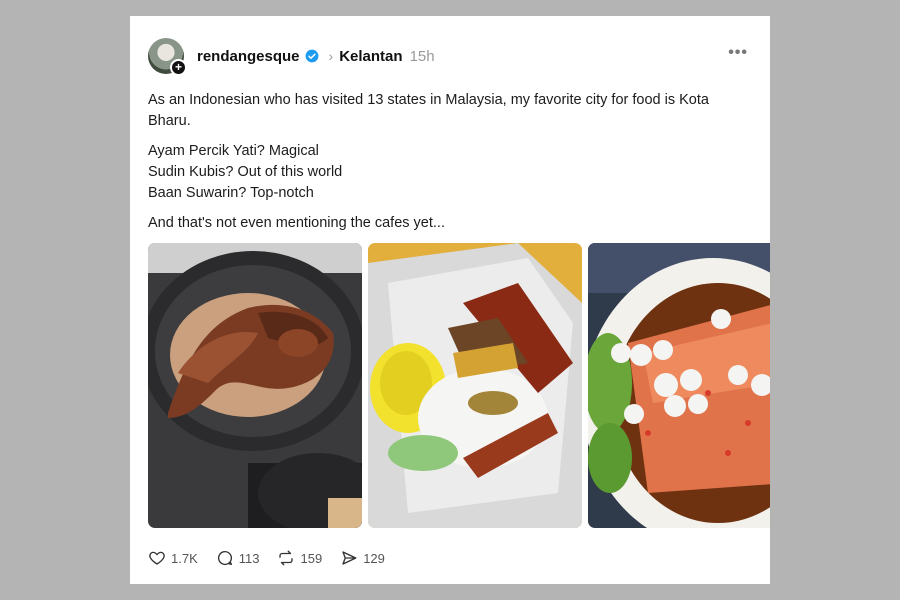 This screenshot has width=900, height=600. What do you see at coordinates (255, 385) in the screenshot?
I see `photo-ayam-percik` at bounding box center [255, 385].